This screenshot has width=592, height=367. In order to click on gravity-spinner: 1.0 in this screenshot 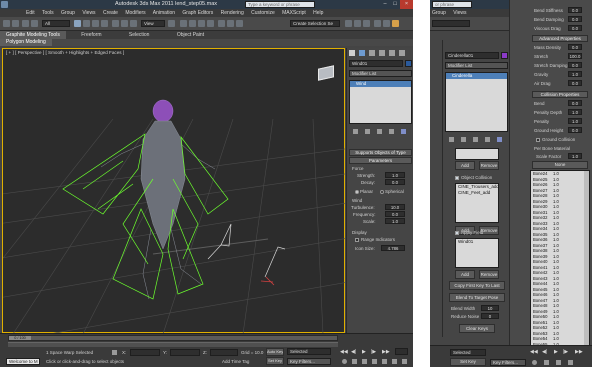, I will do `click(575, 74)`.